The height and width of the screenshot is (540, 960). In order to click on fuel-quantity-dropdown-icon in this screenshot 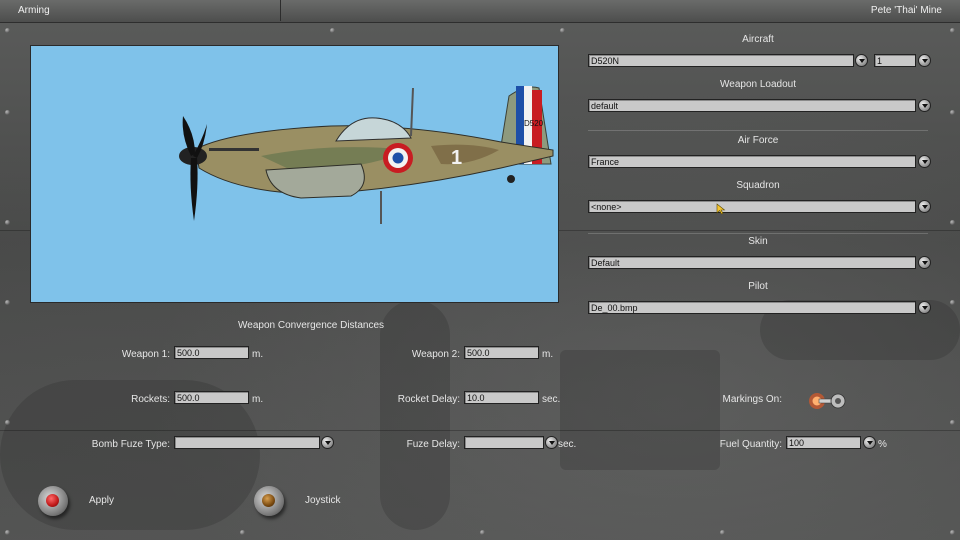, I will do `click(869, 442)`.